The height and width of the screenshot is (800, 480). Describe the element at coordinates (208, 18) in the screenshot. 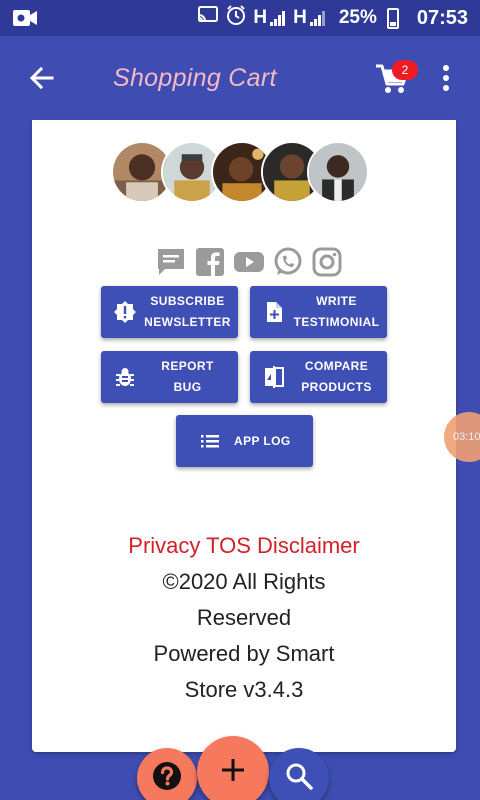

I see `cast-icon` at that location.